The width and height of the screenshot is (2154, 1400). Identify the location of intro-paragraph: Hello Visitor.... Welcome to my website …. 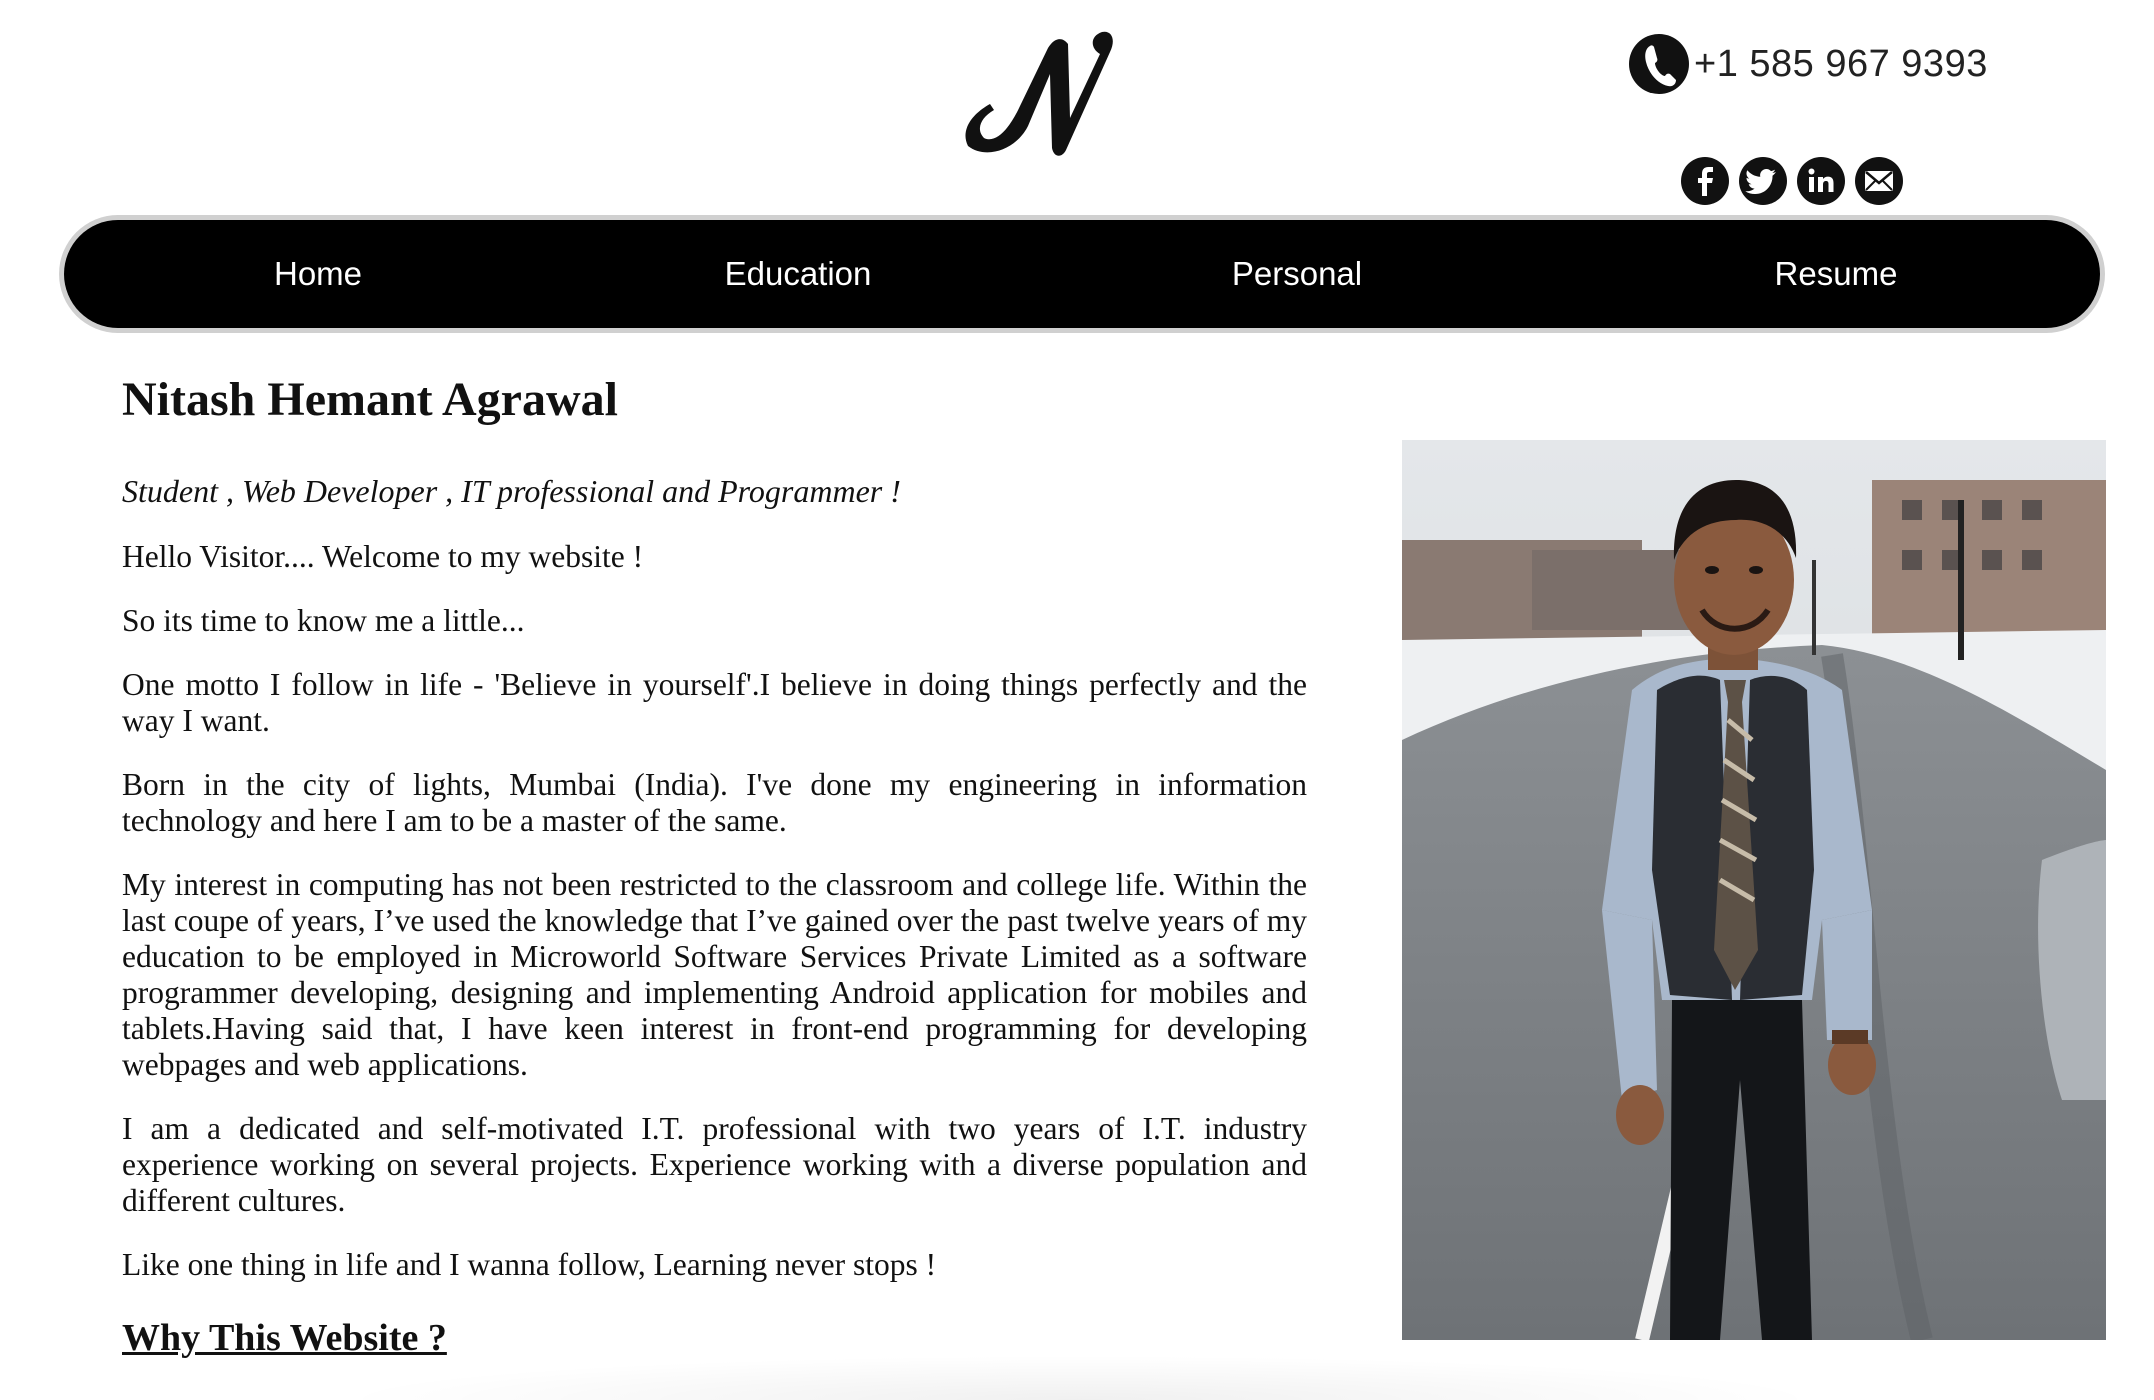
(383, 556).